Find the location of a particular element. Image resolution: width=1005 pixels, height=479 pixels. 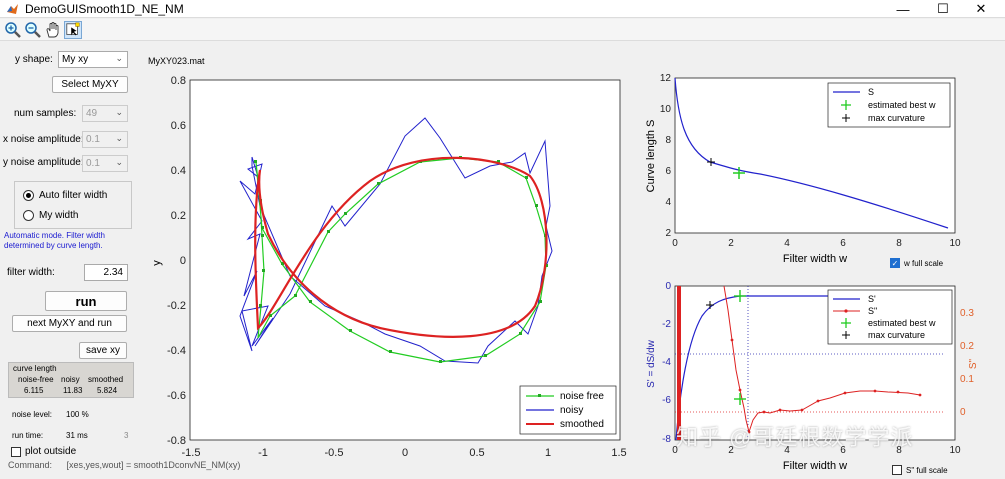

x-tick-label: 0.5 is located at coordinates (476, 453).